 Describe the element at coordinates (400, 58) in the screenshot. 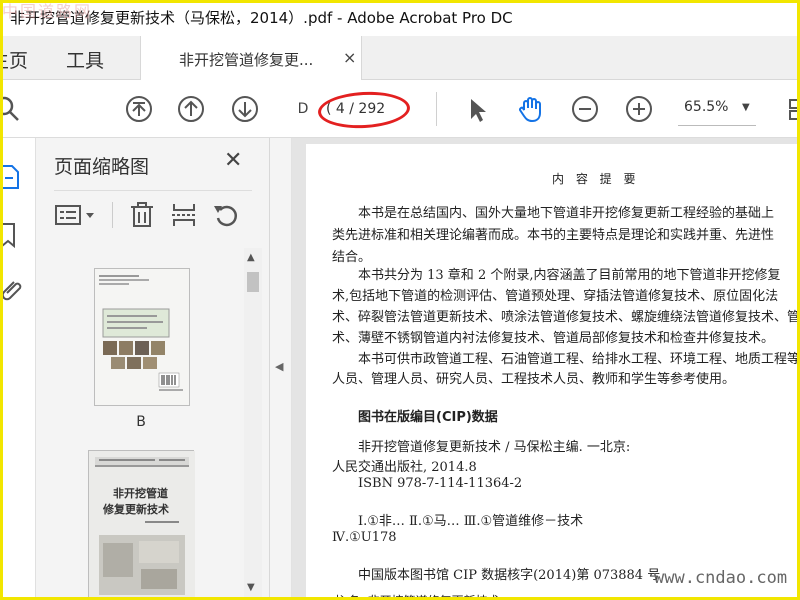

I see `tab-bar: 主页 工具 非开挖管道修复更... ×` at that location.